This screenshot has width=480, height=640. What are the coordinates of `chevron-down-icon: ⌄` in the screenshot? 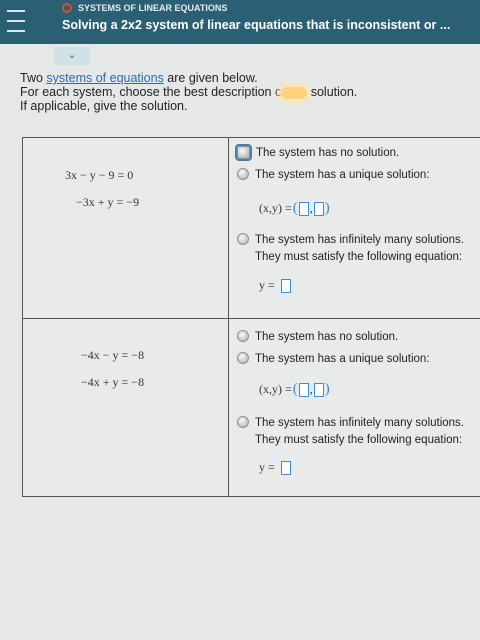 It's located at (72, 55).